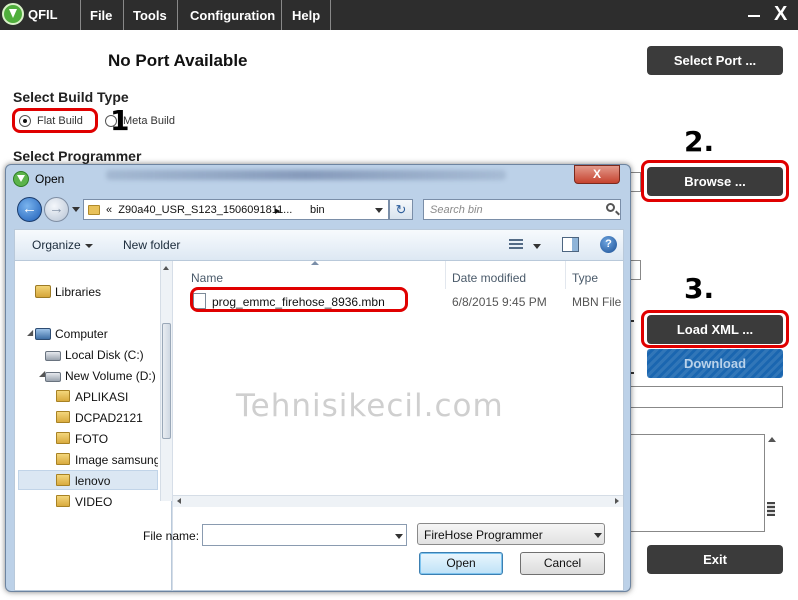 This screenshot has width=798, height=600. Describe the element at coordinates (562, 563) in the screenshot. I see `cancel-button: Cancel` at that location.